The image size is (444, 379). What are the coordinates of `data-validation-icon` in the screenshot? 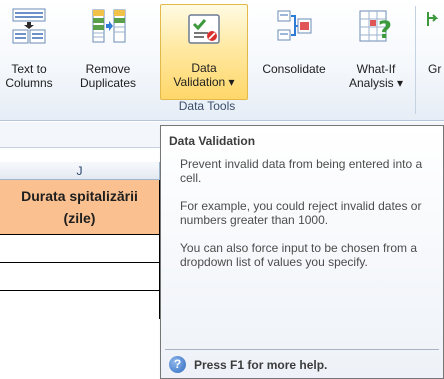 It's located at (204, 29).